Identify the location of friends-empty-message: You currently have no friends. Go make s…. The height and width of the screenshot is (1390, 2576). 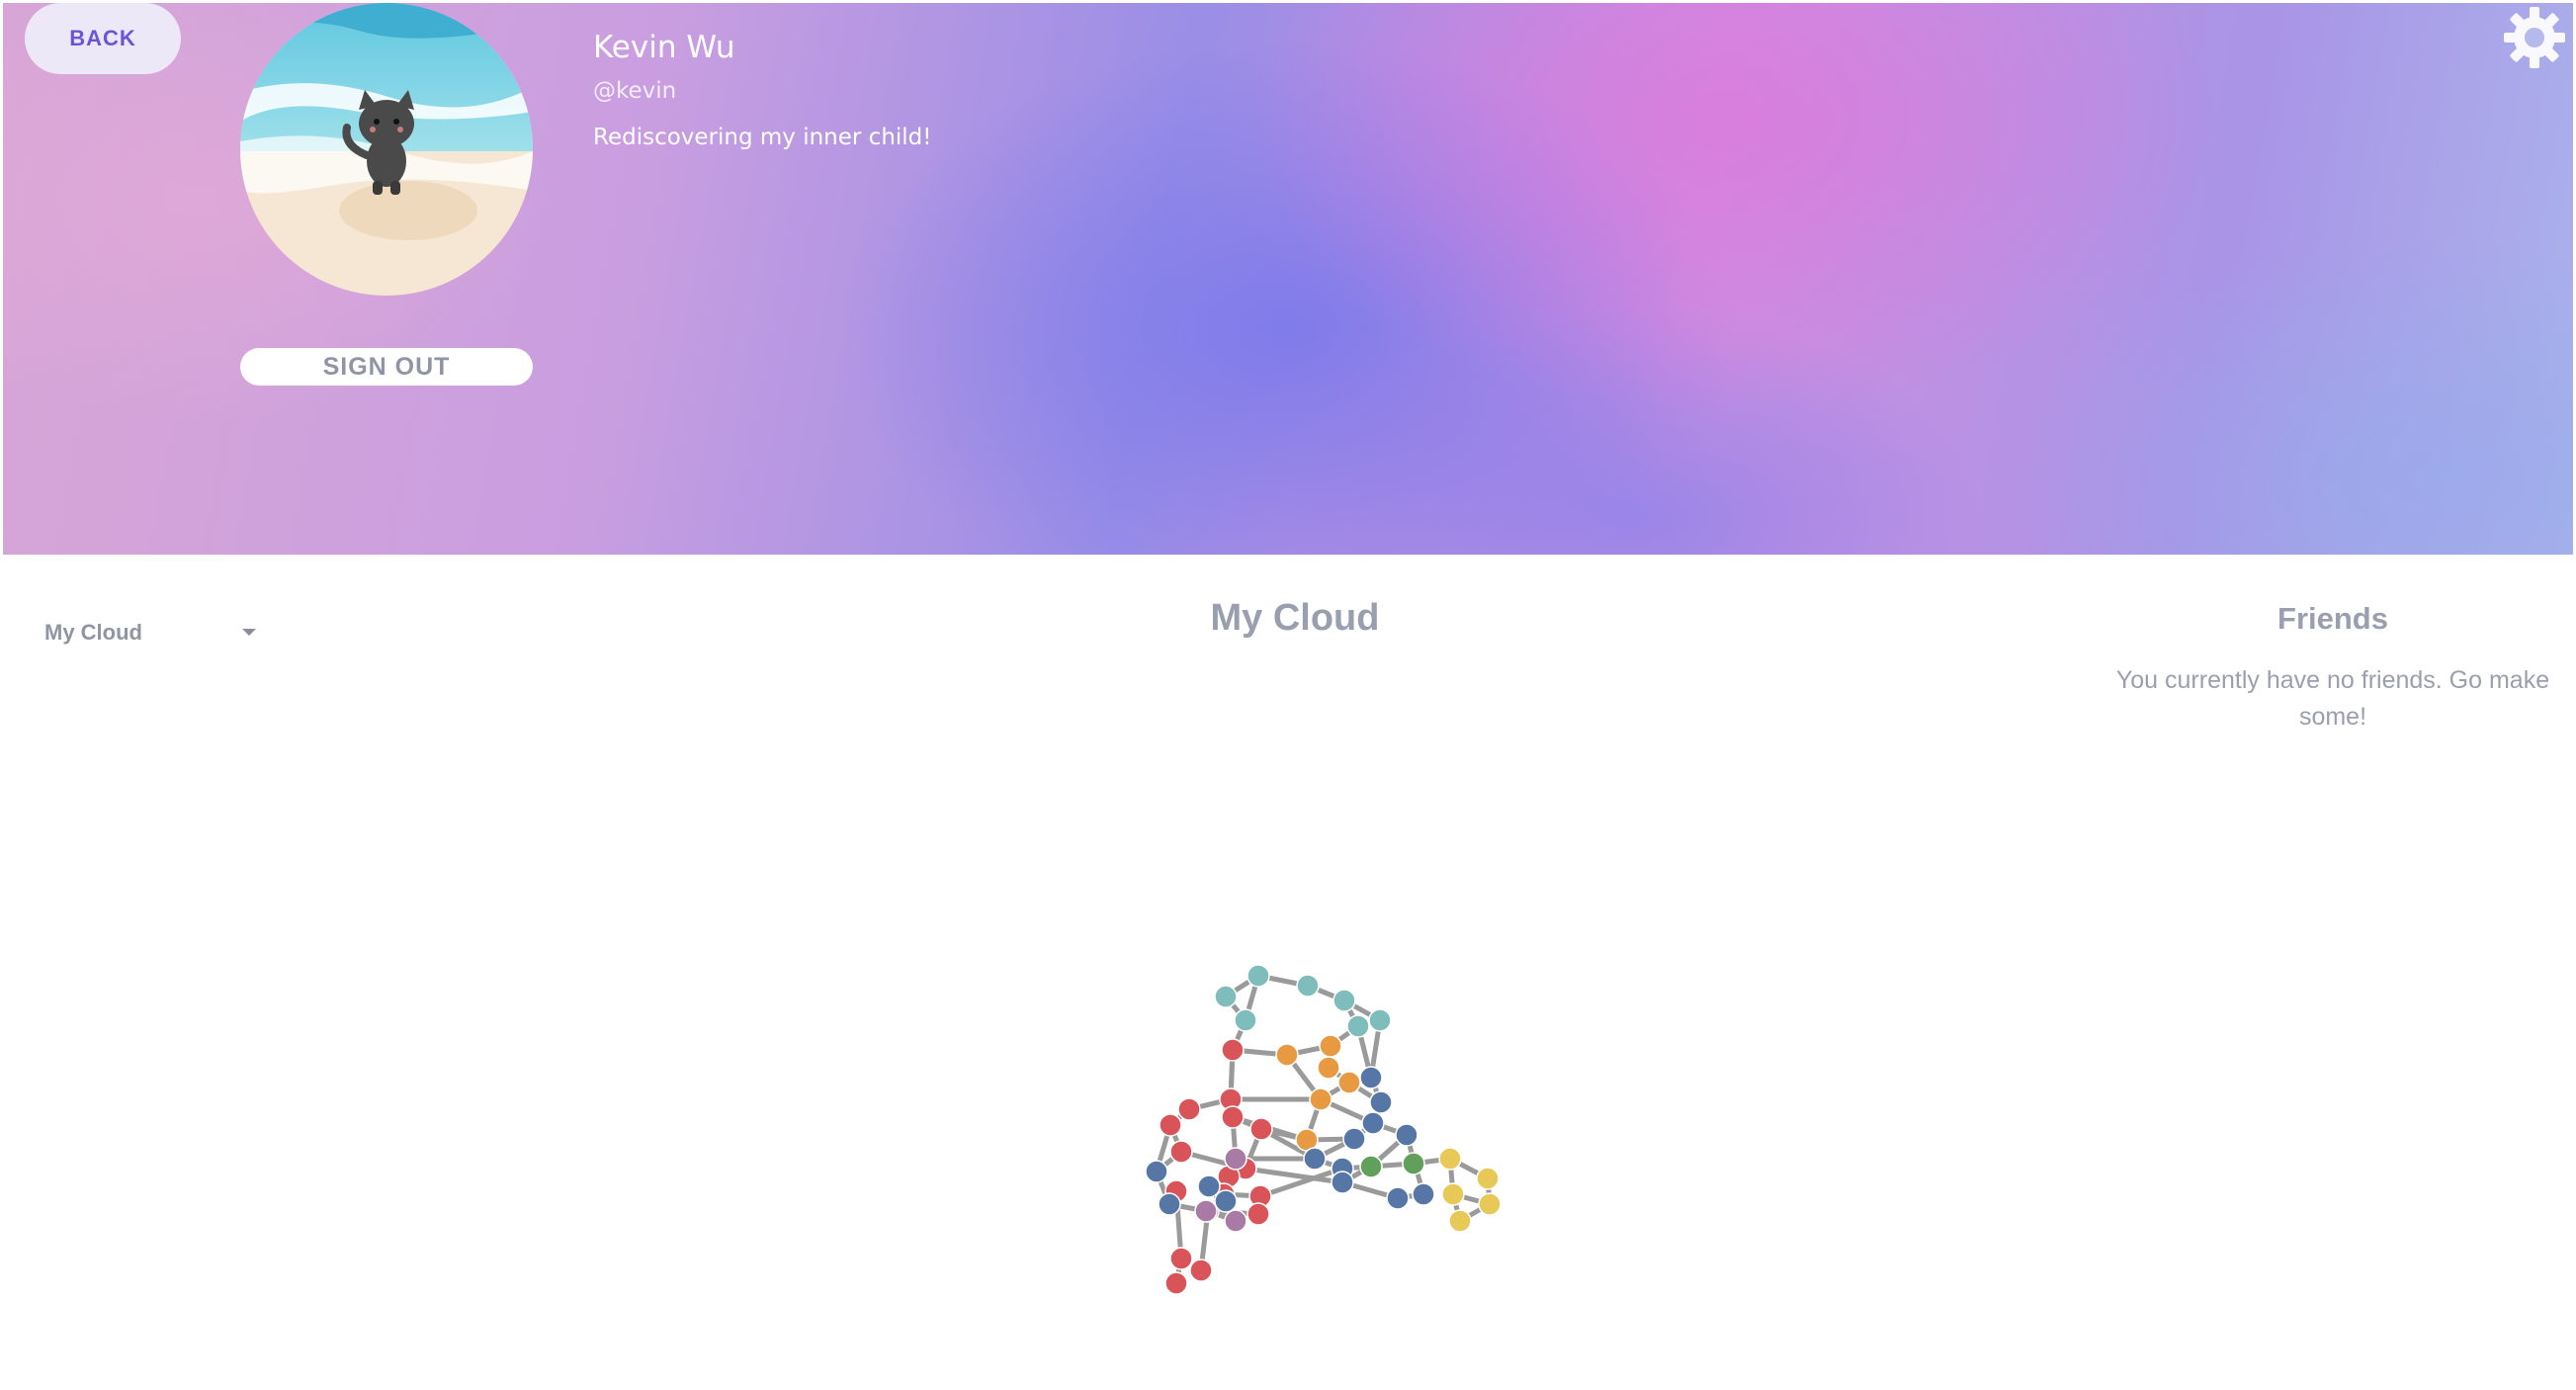
(2332, 699).